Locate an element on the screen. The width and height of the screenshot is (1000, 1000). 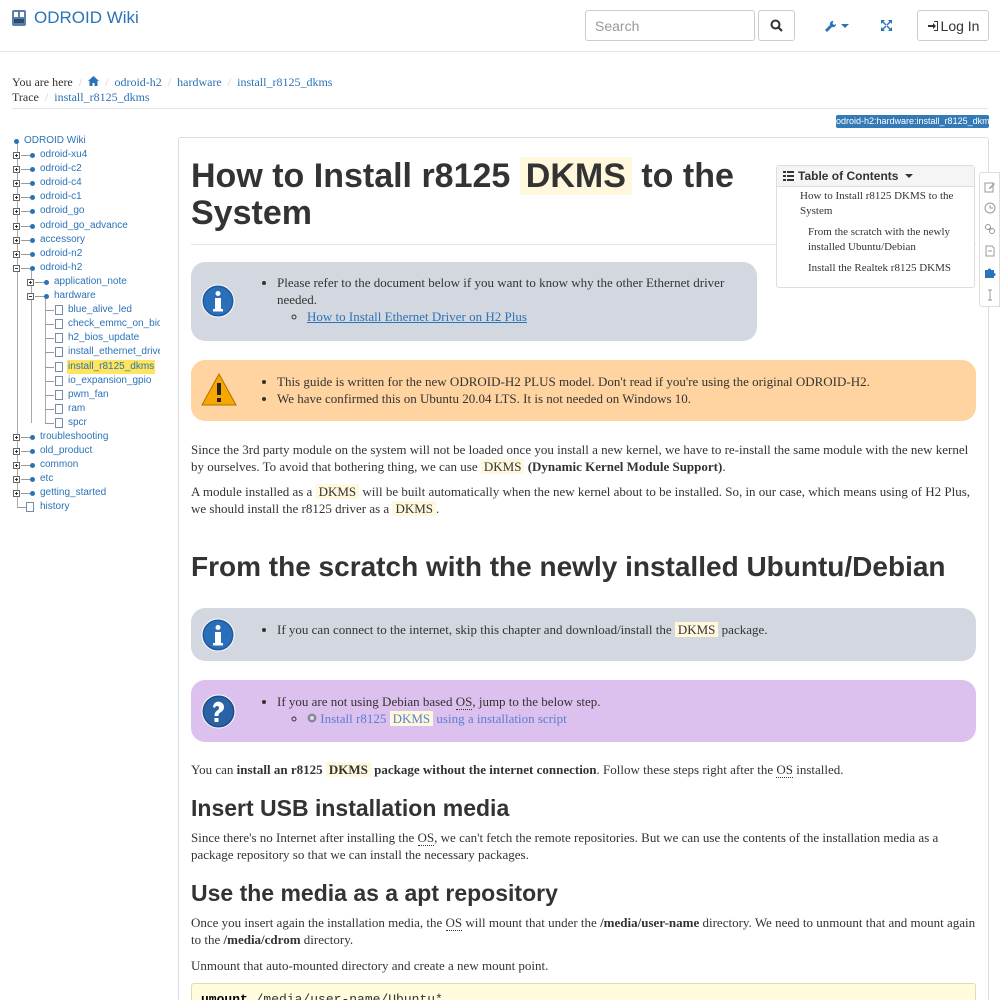
tree-item: odroid-c1 is located at coordinates (85, 197).